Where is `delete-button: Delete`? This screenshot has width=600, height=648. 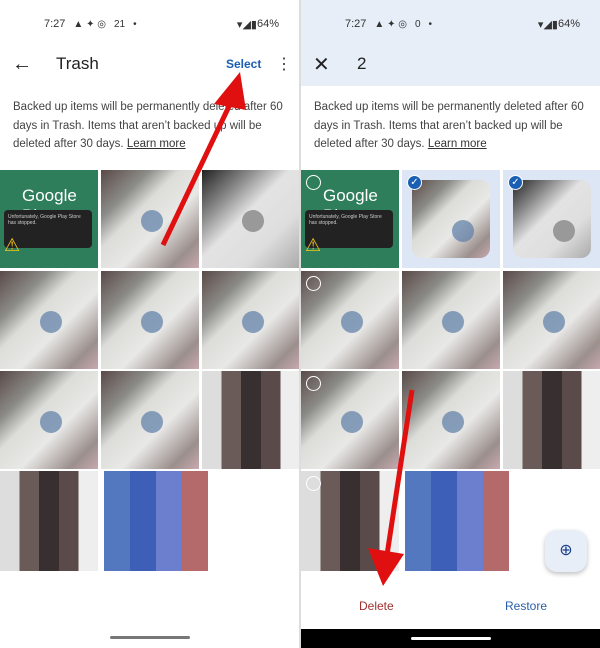 delete-button: Delete is located at coordinates (376, 606).